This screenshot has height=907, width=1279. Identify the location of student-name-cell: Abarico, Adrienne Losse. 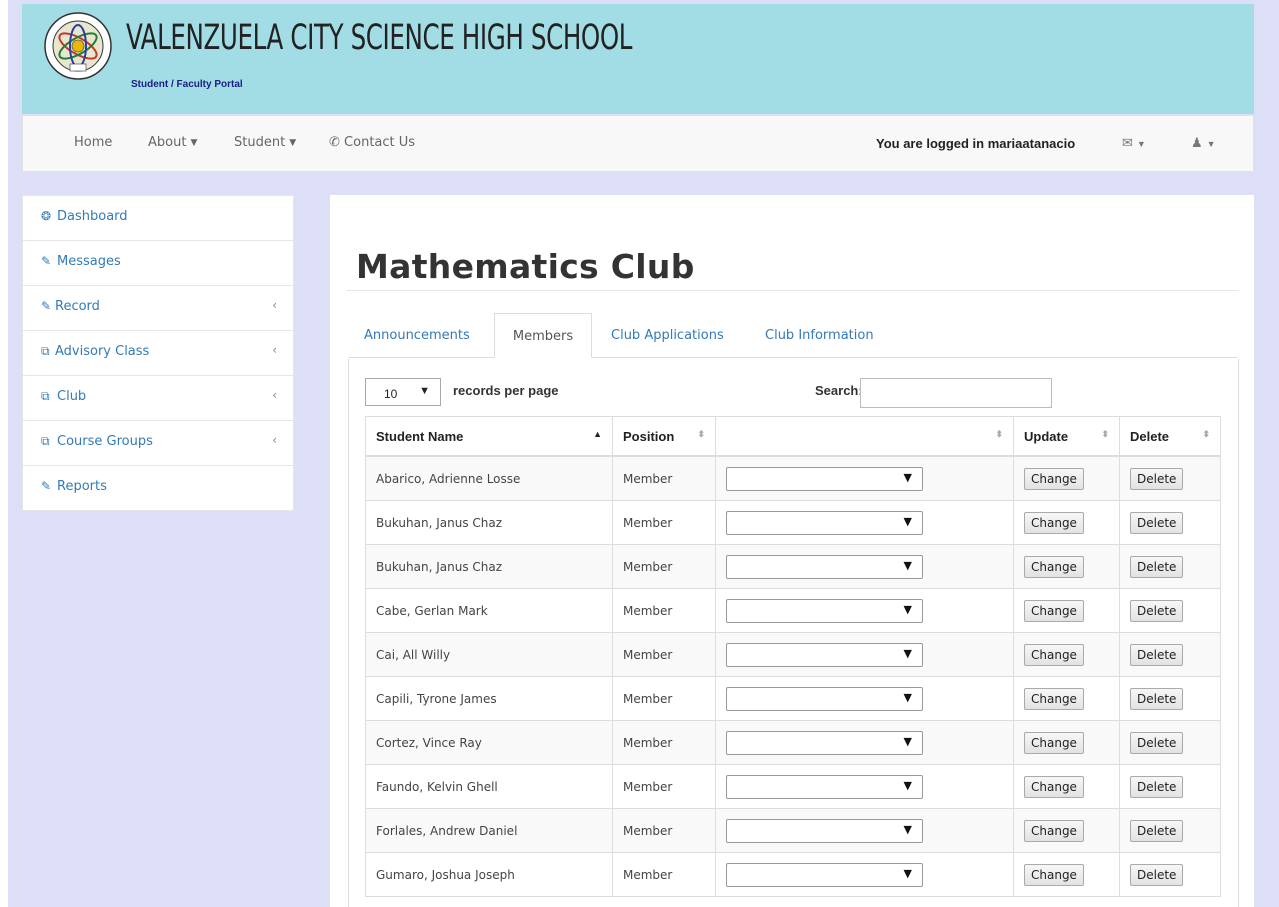
(489, 478).